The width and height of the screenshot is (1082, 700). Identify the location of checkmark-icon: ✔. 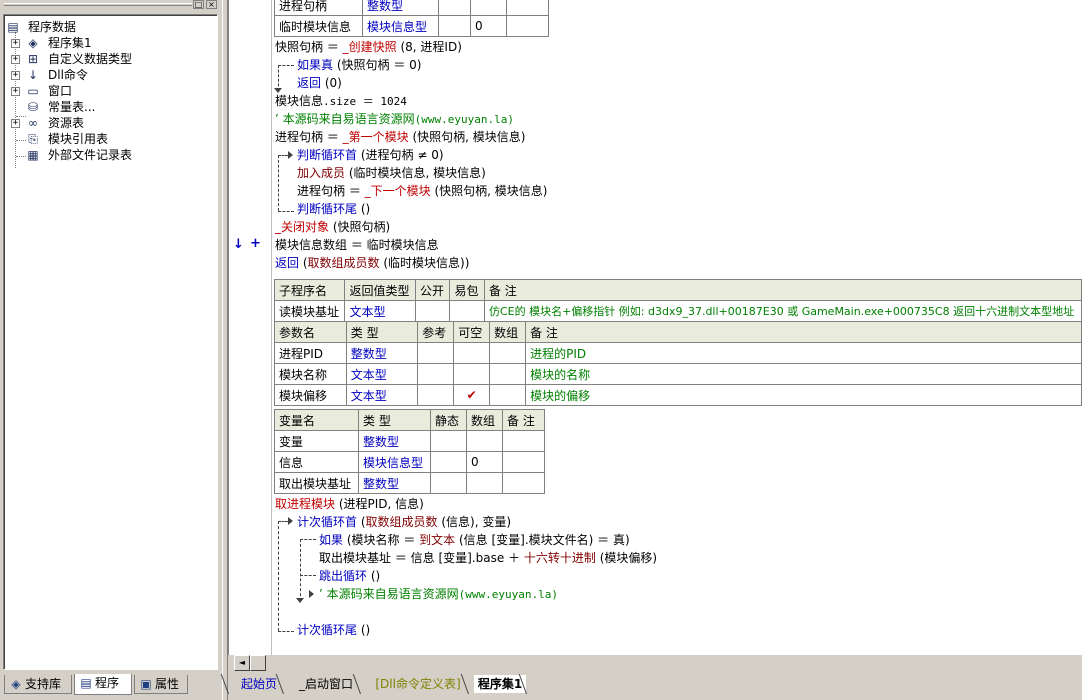
(472, 395).